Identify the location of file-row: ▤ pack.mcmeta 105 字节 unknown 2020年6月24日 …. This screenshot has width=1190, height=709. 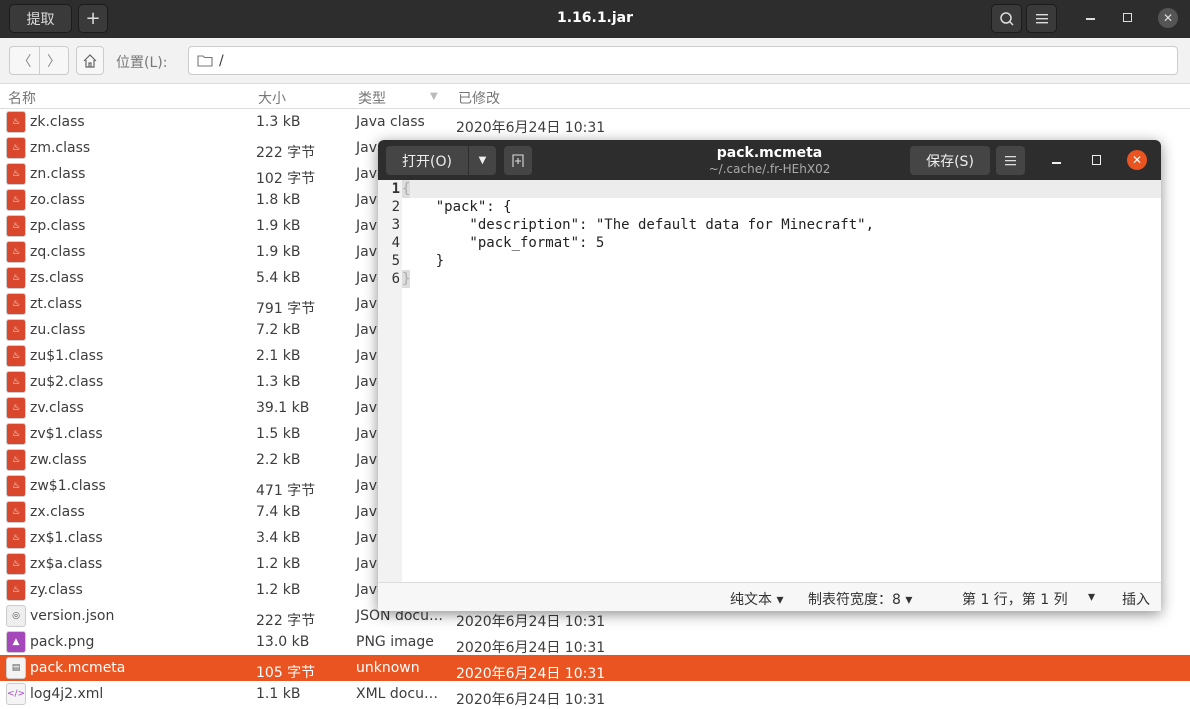
(595, 668).